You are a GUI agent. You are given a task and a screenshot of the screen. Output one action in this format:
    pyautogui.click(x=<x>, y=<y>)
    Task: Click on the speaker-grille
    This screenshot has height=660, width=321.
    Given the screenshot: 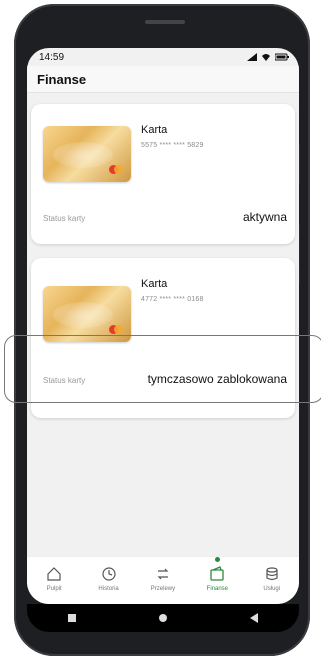 What is the action you would take?
    pyautogui.click(x=165, y=22)
    